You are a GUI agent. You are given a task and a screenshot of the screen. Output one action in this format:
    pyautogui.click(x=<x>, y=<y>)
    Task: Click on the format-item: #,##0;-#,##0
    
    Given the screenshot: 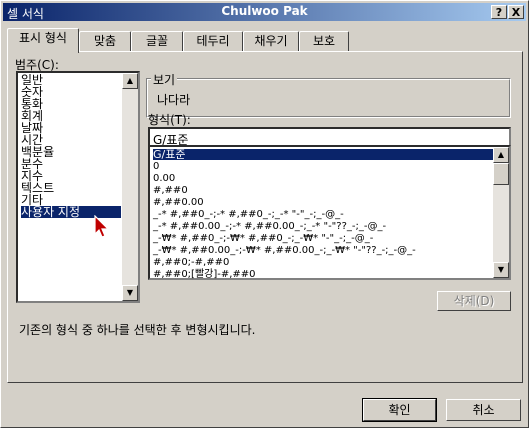 What is the action you would take?
    pyautogui.click(x=191, y=262)
    